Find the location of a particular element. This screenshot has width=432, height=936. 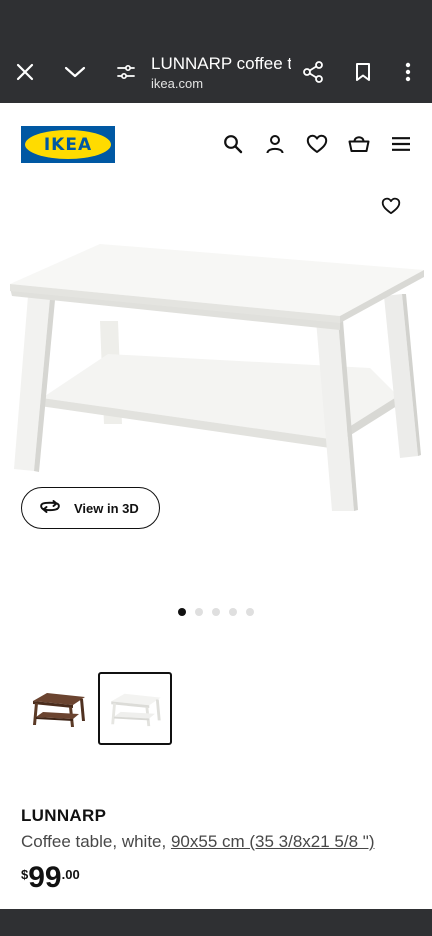

price-decimal: .00 is located at coordinates (70, 874).